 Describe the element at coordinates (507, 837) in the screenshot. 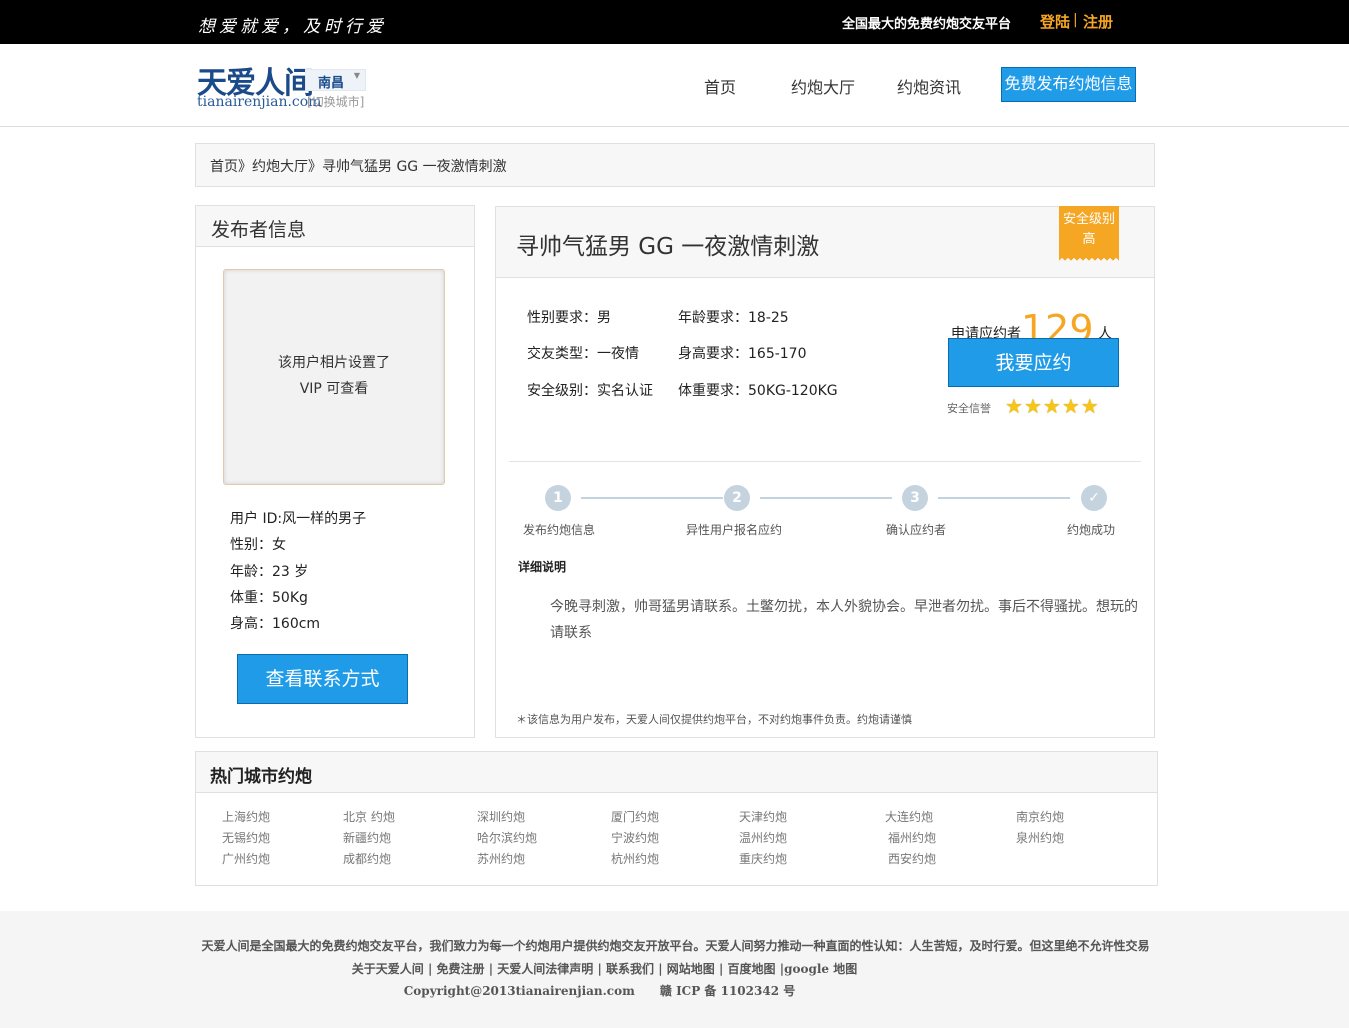

I see `city-link: 哈尔滨约炮` at that location.